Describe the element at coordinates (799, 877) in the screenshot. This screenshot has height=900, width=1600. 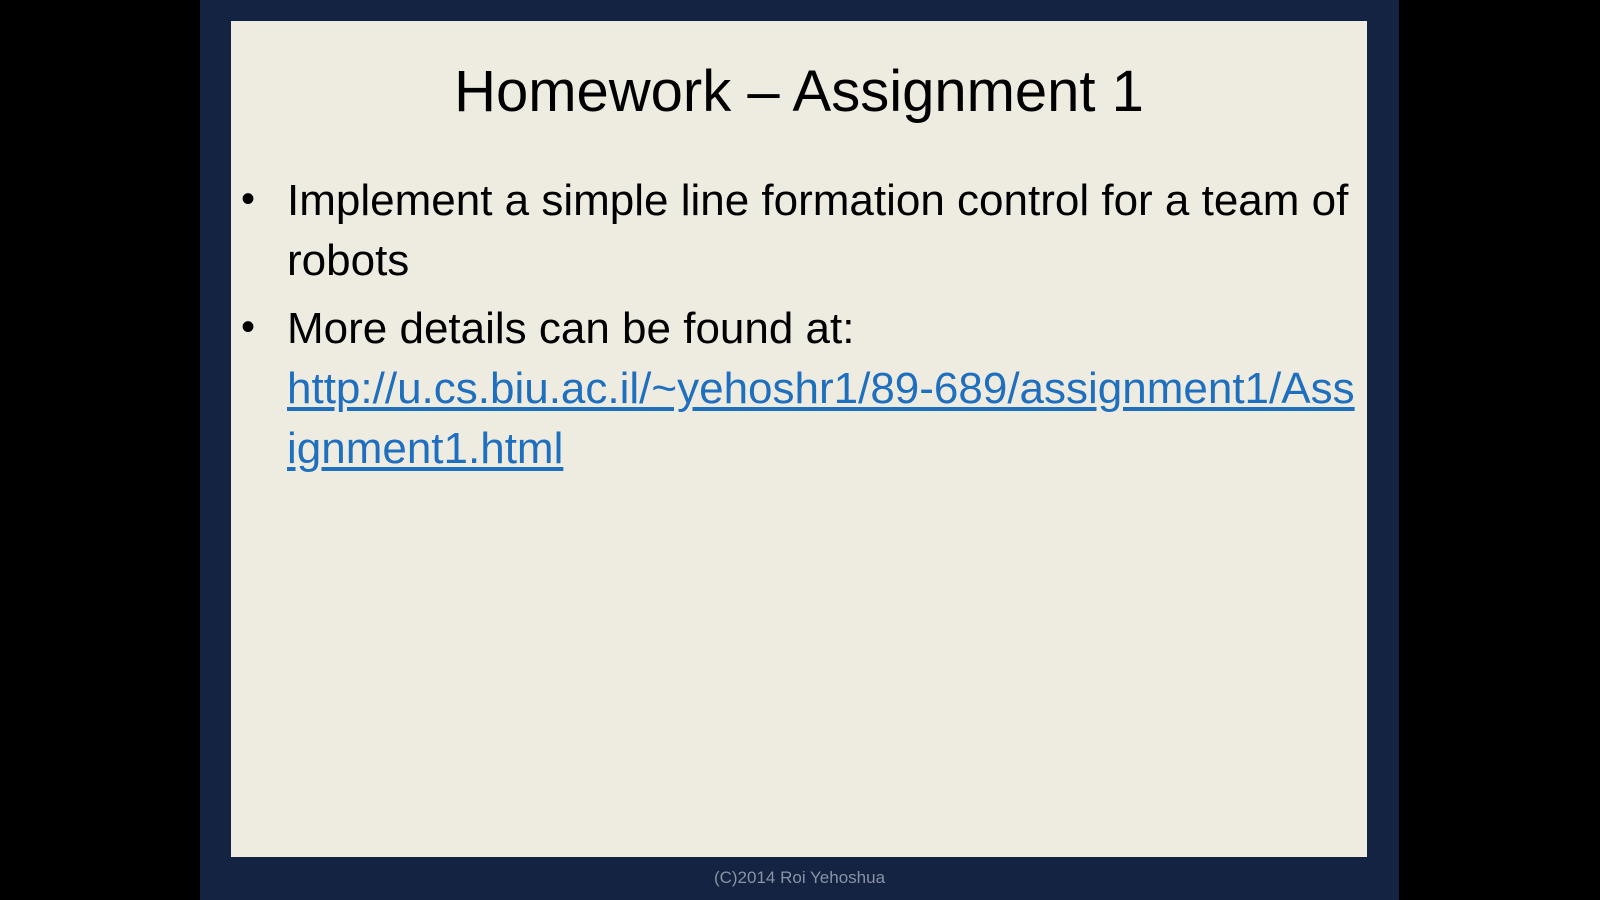
I see `slide-footer: (C)2014 Roi Yehoshua` at that location.